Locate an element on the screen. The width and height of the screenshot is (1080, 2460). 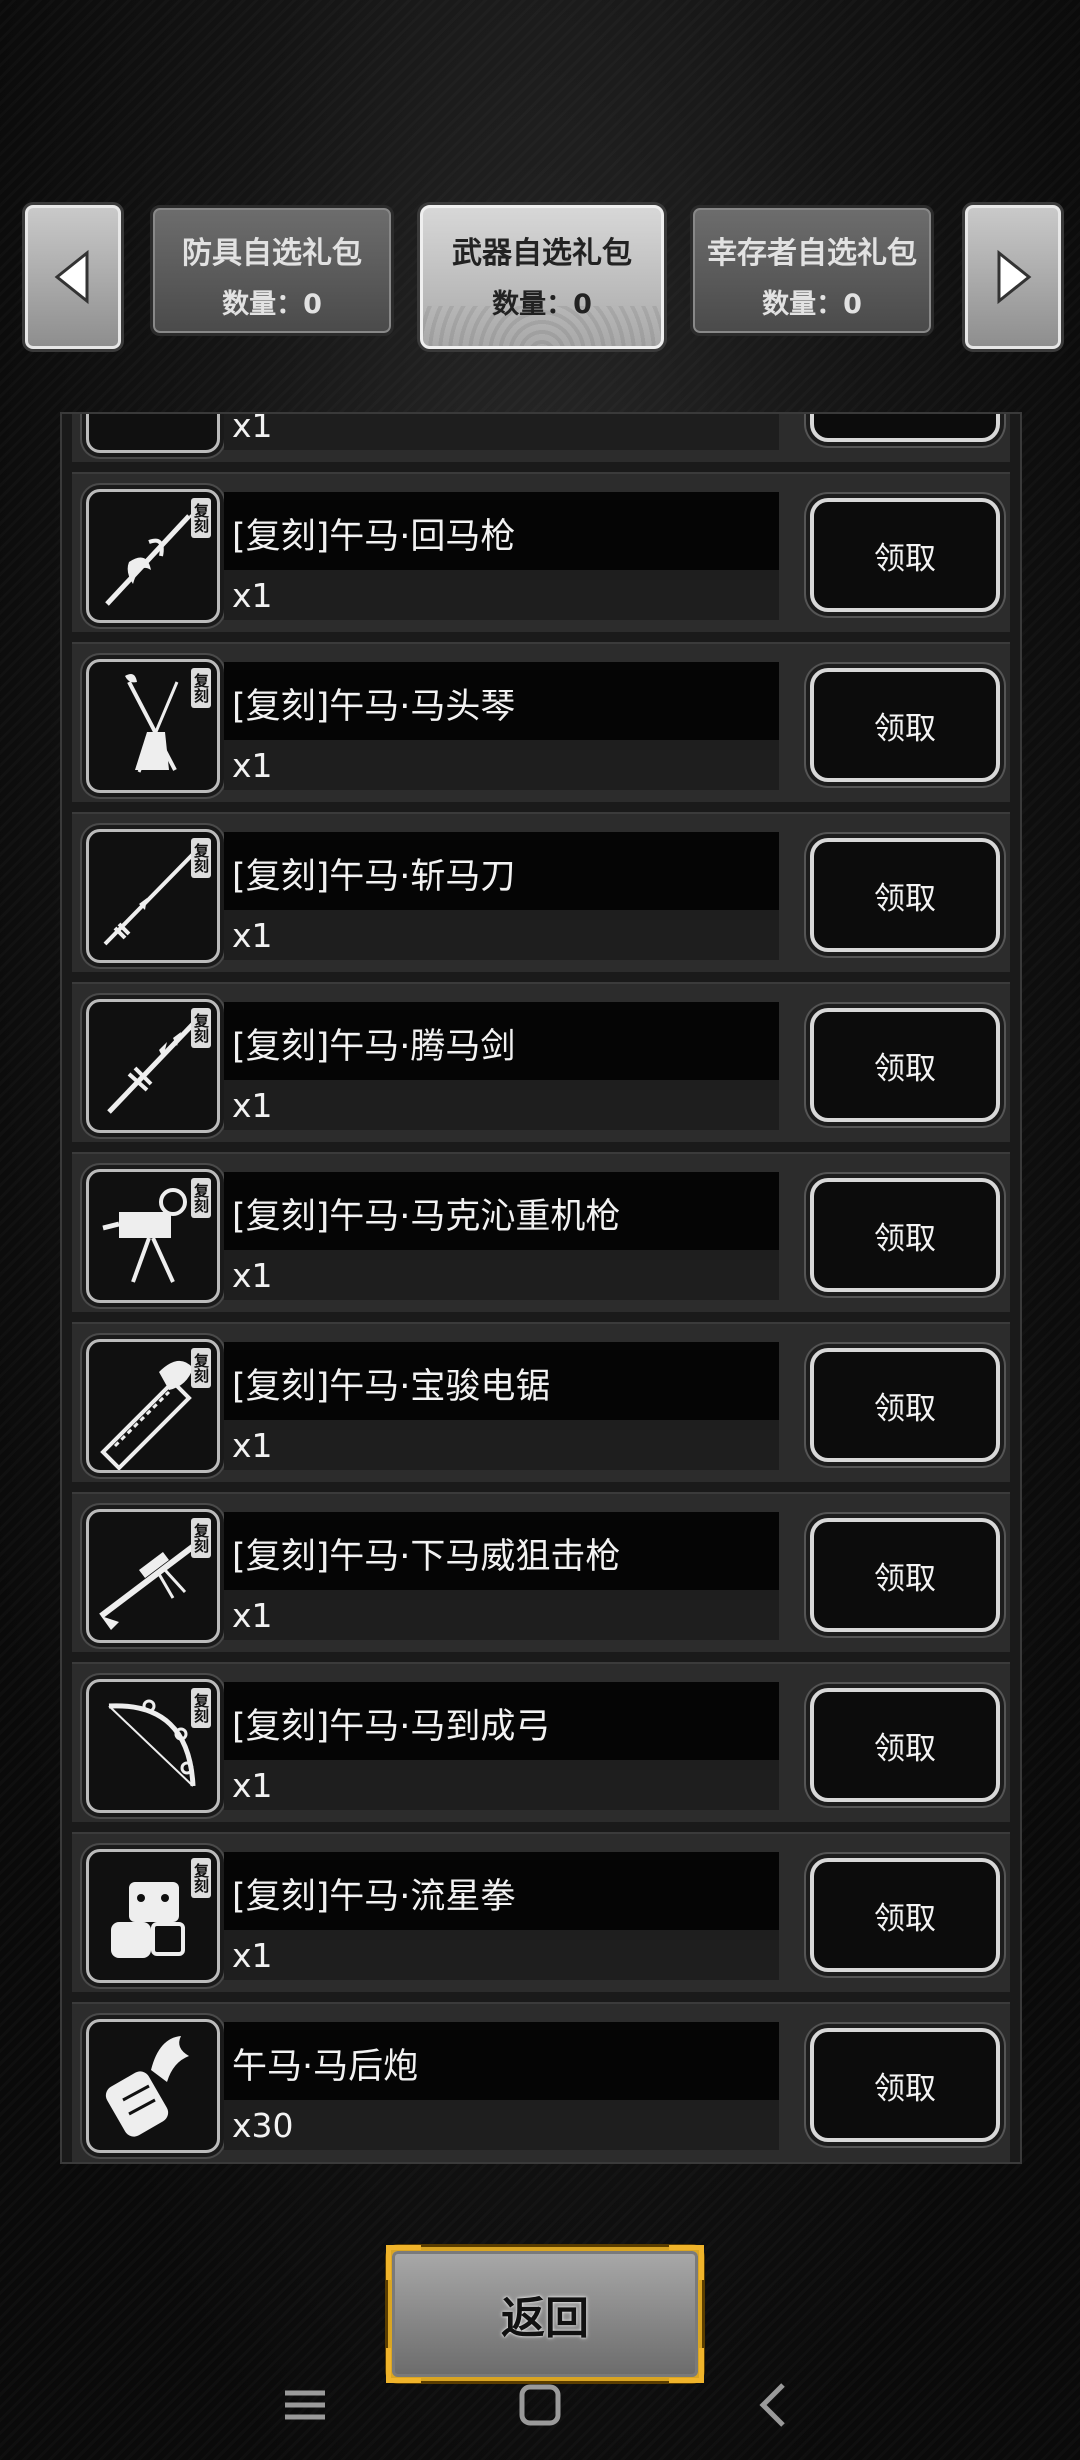
back-icon is located at coordinates (775, 2405).